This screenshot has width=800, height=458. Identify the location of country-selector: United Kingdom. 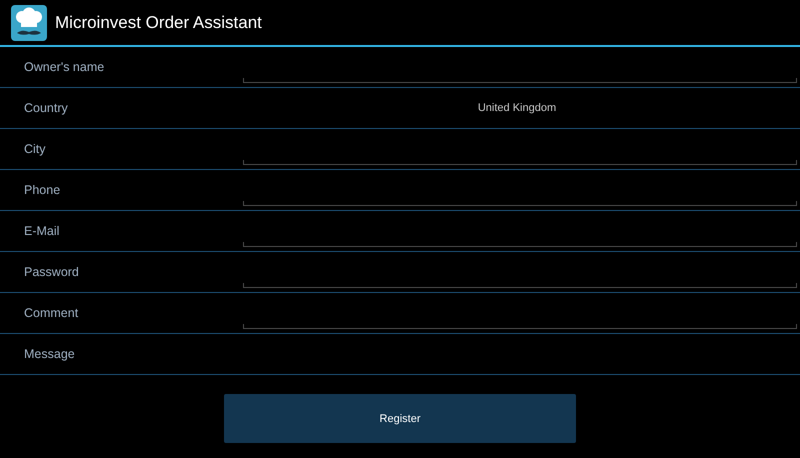
(517, 108).